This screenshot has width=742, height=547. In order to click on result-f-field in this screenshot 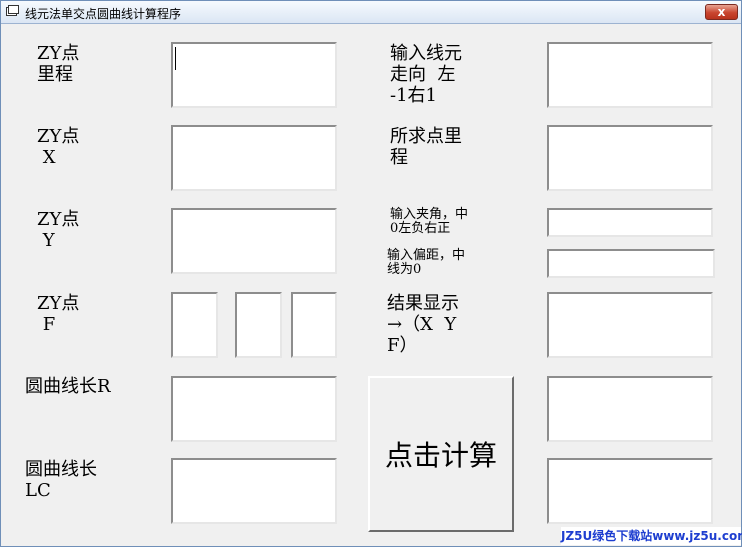, I will do `click(630, 491)`.